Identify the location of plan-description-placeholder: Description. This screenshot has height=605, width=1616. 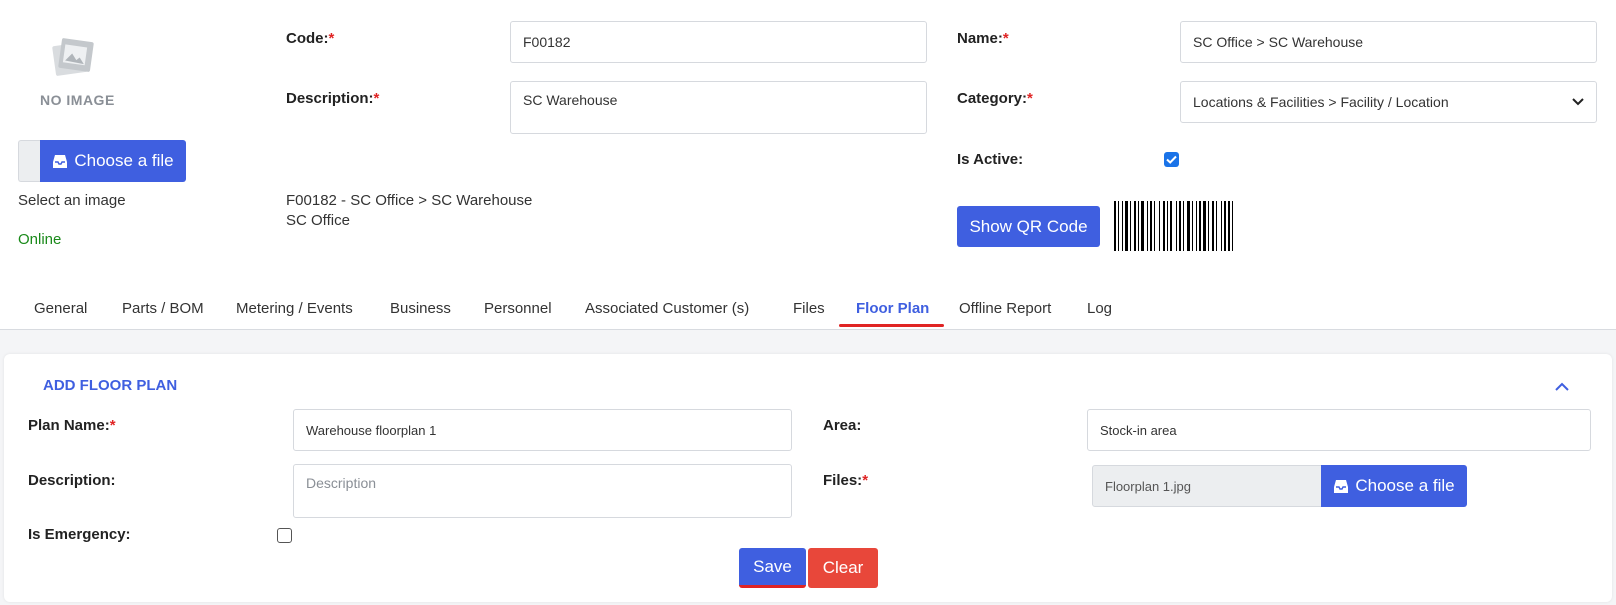
(341, 483).